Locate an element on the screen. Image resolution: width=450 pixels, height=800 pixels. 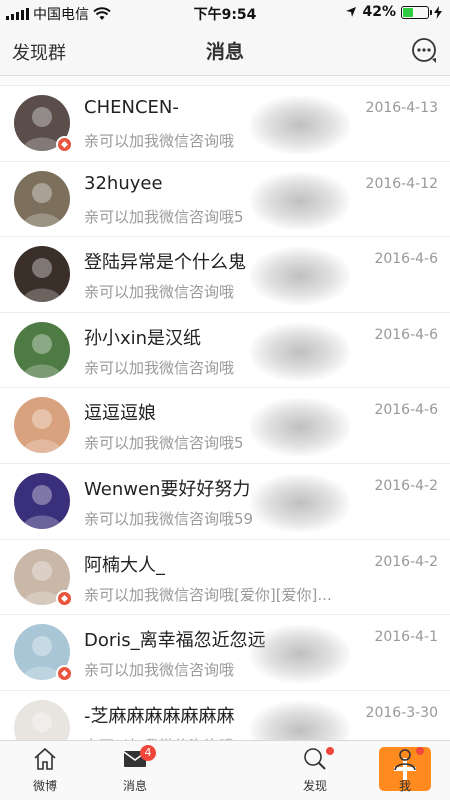
conversation-name: Doris_离幸福忽近忽远 is located at coordinates (175, 641).